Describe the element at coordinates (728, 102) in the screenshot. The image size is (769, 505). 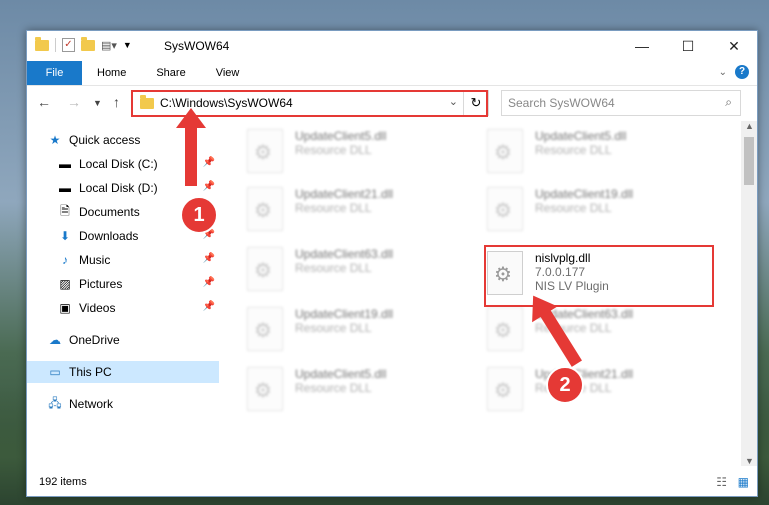
I see `search-icon: ⌕` at that location.